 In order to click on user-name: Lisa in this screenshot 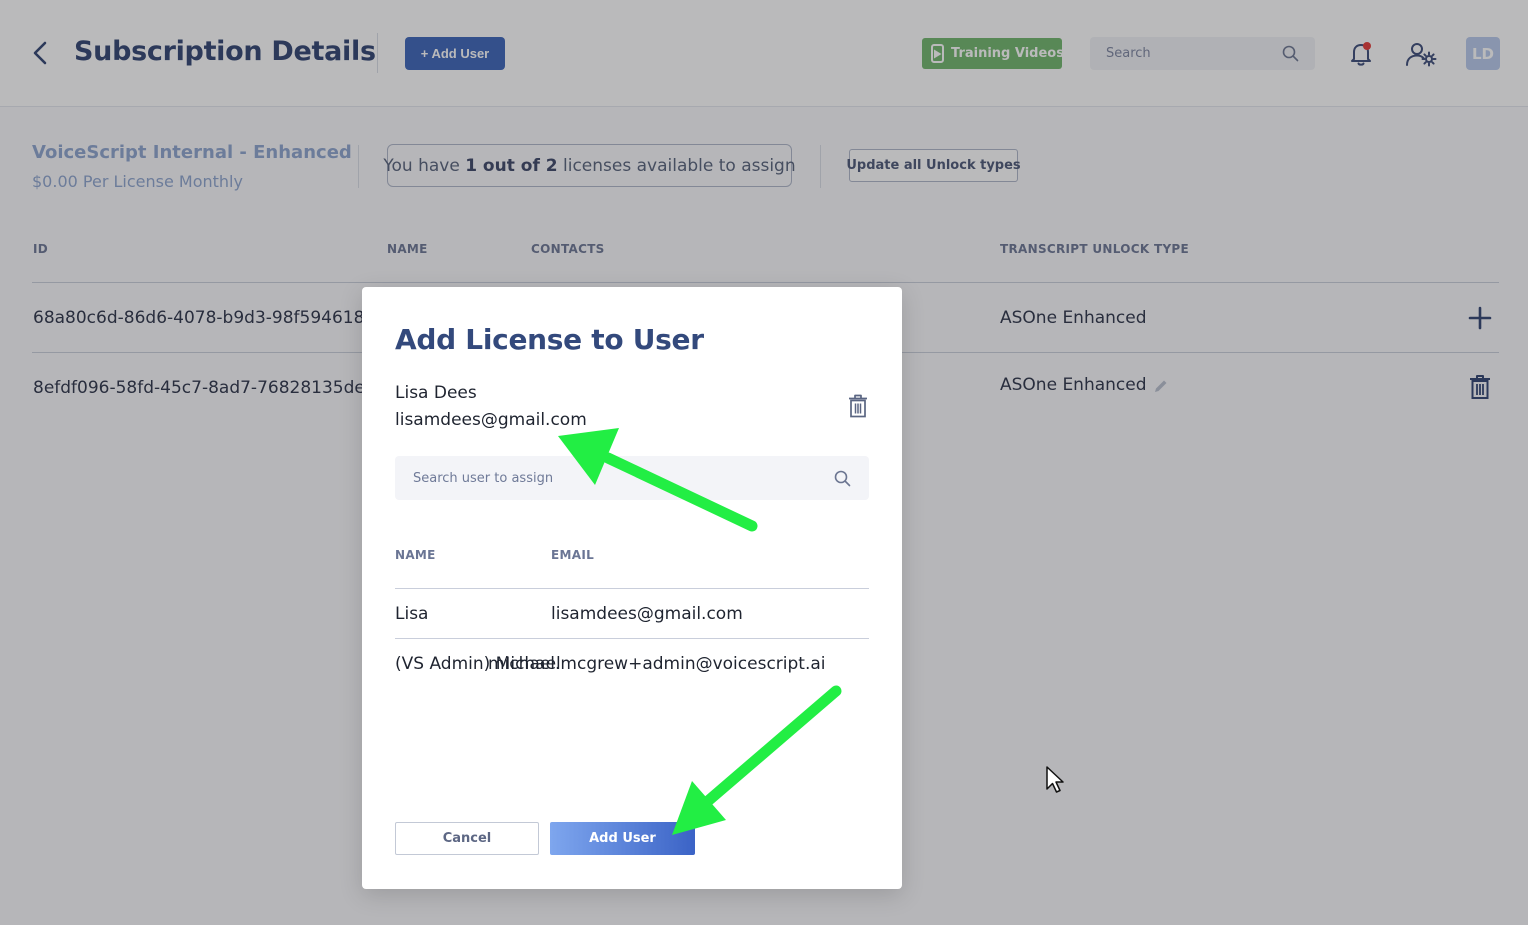, I will do `click(412, 614)`.